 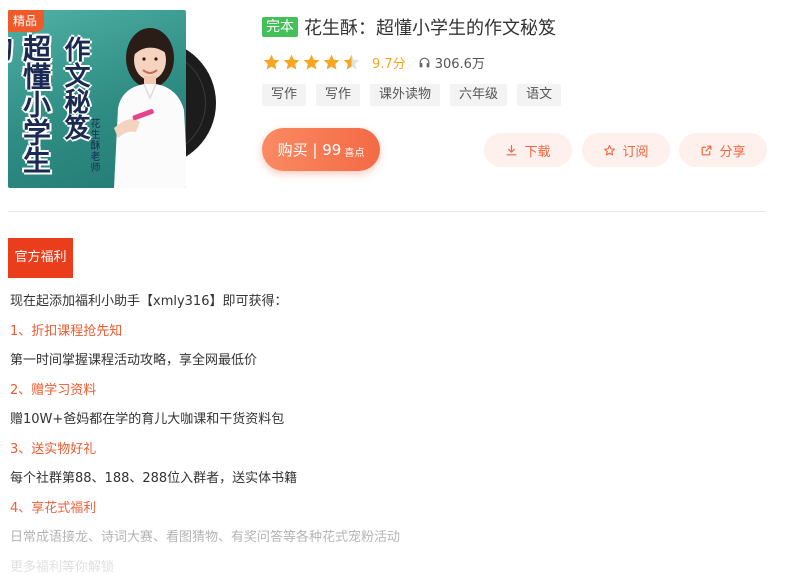 What do you see at coordinates (154, 478) in the screenshot?
I see `welfare-line: 每个社群第88、188、288位入群者，送实体书籍` at bounding box center [154, 478].